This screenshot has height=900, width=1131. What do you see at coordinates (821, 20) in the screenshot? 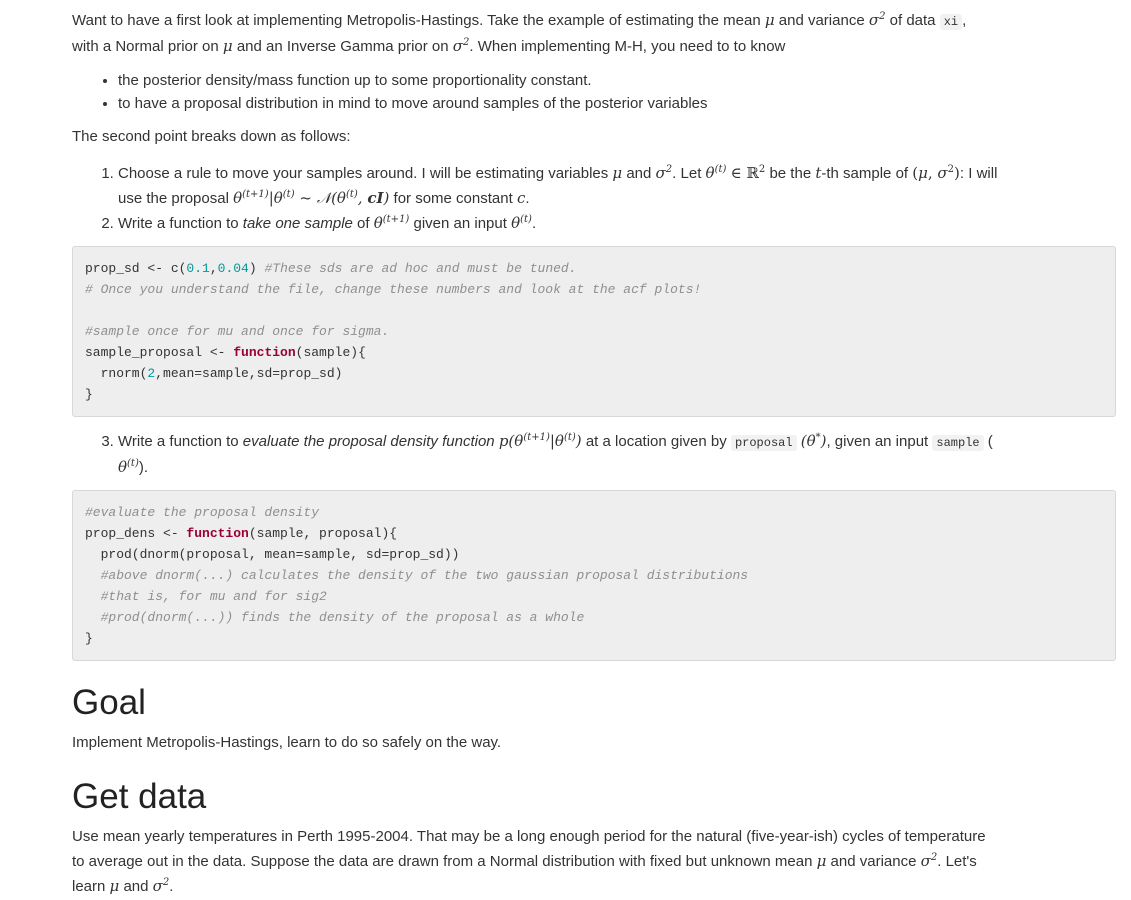
I see `intro-text: and variance` at bounding box center [821, 20].